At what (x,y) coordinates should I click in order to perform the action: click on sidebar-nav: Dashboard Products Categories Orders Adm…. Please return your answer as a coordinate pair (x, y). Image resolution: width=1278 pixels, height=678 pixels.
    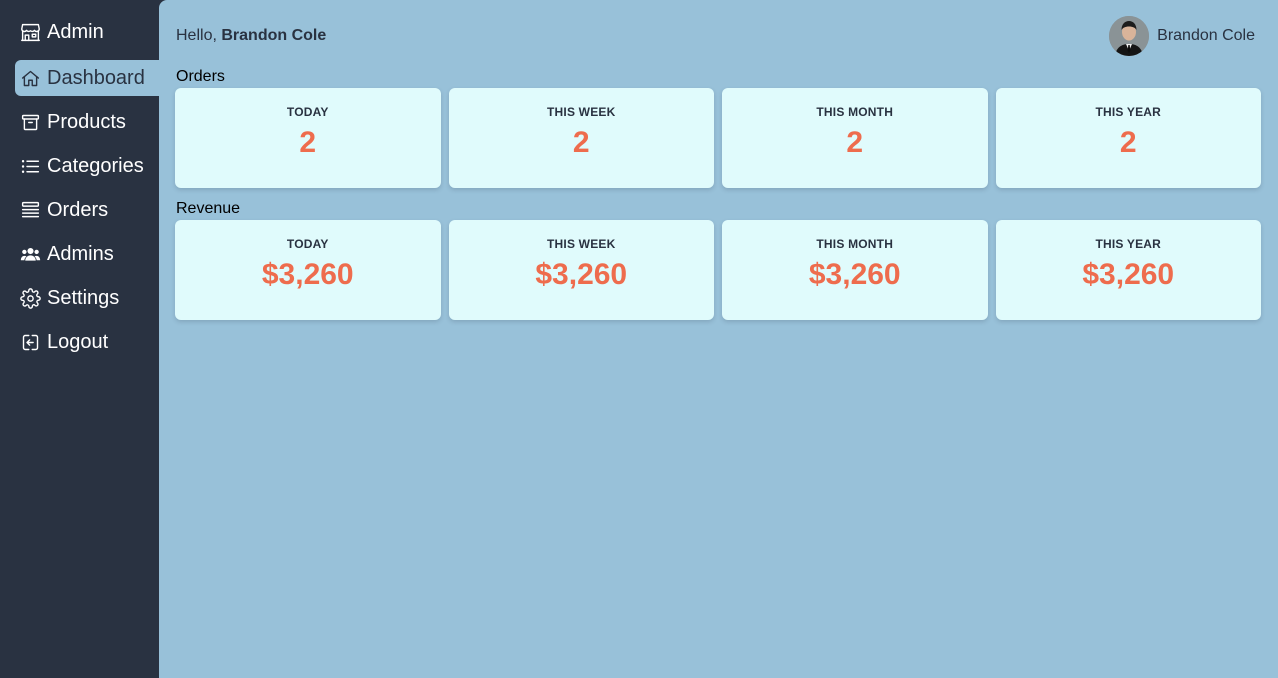
    Looking at the image, I should click on (87, 214).